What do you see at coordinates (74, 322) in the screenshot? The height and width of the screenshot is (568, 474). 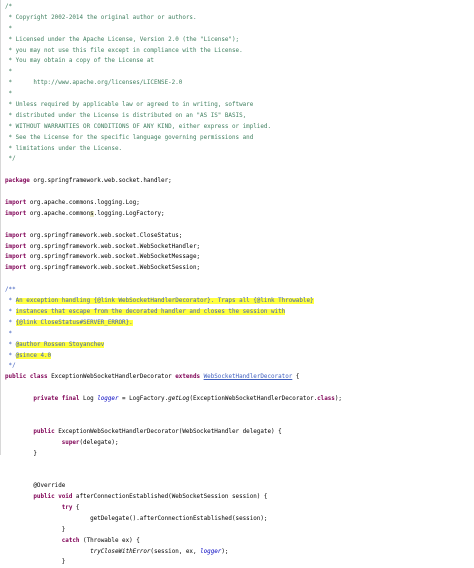 I see `code-token: {@link CloseStatus#SERVER_ERROR}.` at bounding box center [74, 322].